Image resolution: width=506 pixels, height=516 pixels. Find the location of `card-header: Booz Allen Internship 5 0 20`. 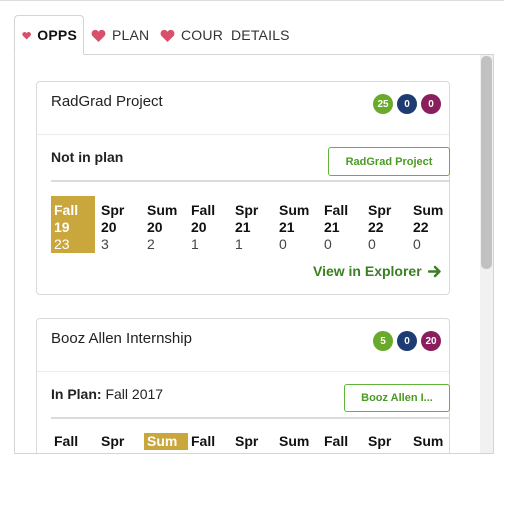

card-header: Booz Allen Internship 5 0 20 is located at coordinates (243, 345).